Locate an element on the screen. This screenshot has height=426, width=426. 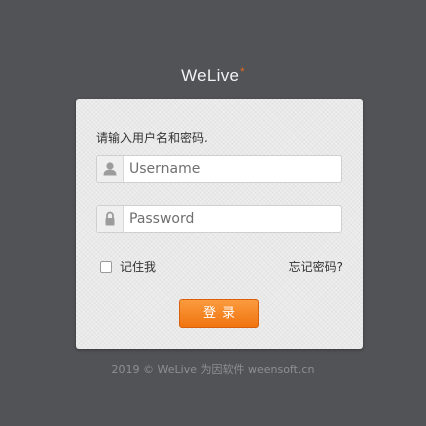
forgot-password-link: 忘记密码? is located at coordinates (316, 266).